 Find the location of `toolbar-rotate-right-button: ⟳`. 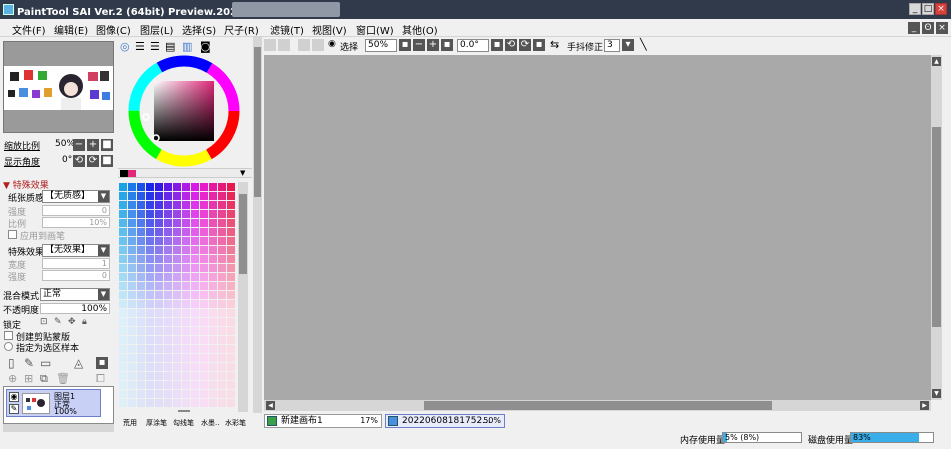

toolbar-rotate-right-button: ⟳ is located at coordinates (525, 45).